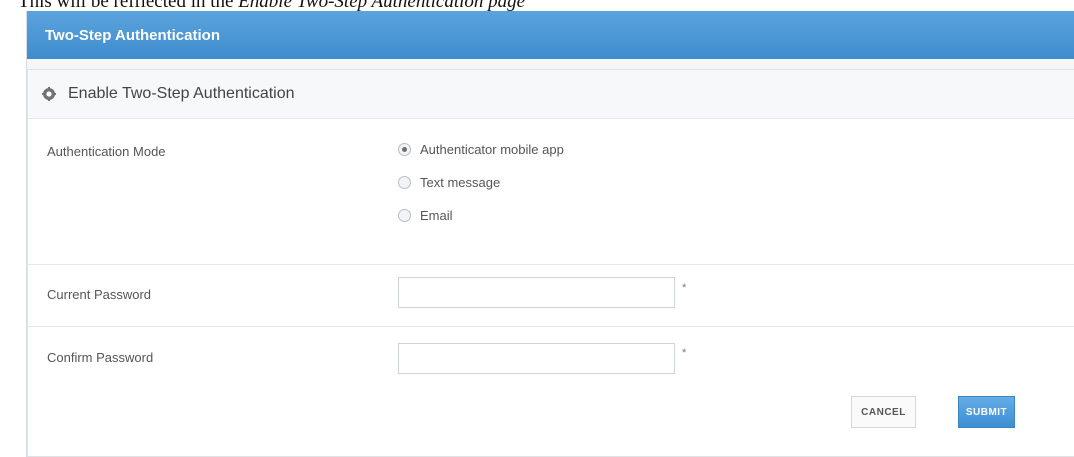 This screenshot has width=1074, height=457. Describe the element at coordinates (550, 35) in the screenshot. I see `panel-header: Two-Step Authentication` at that location.